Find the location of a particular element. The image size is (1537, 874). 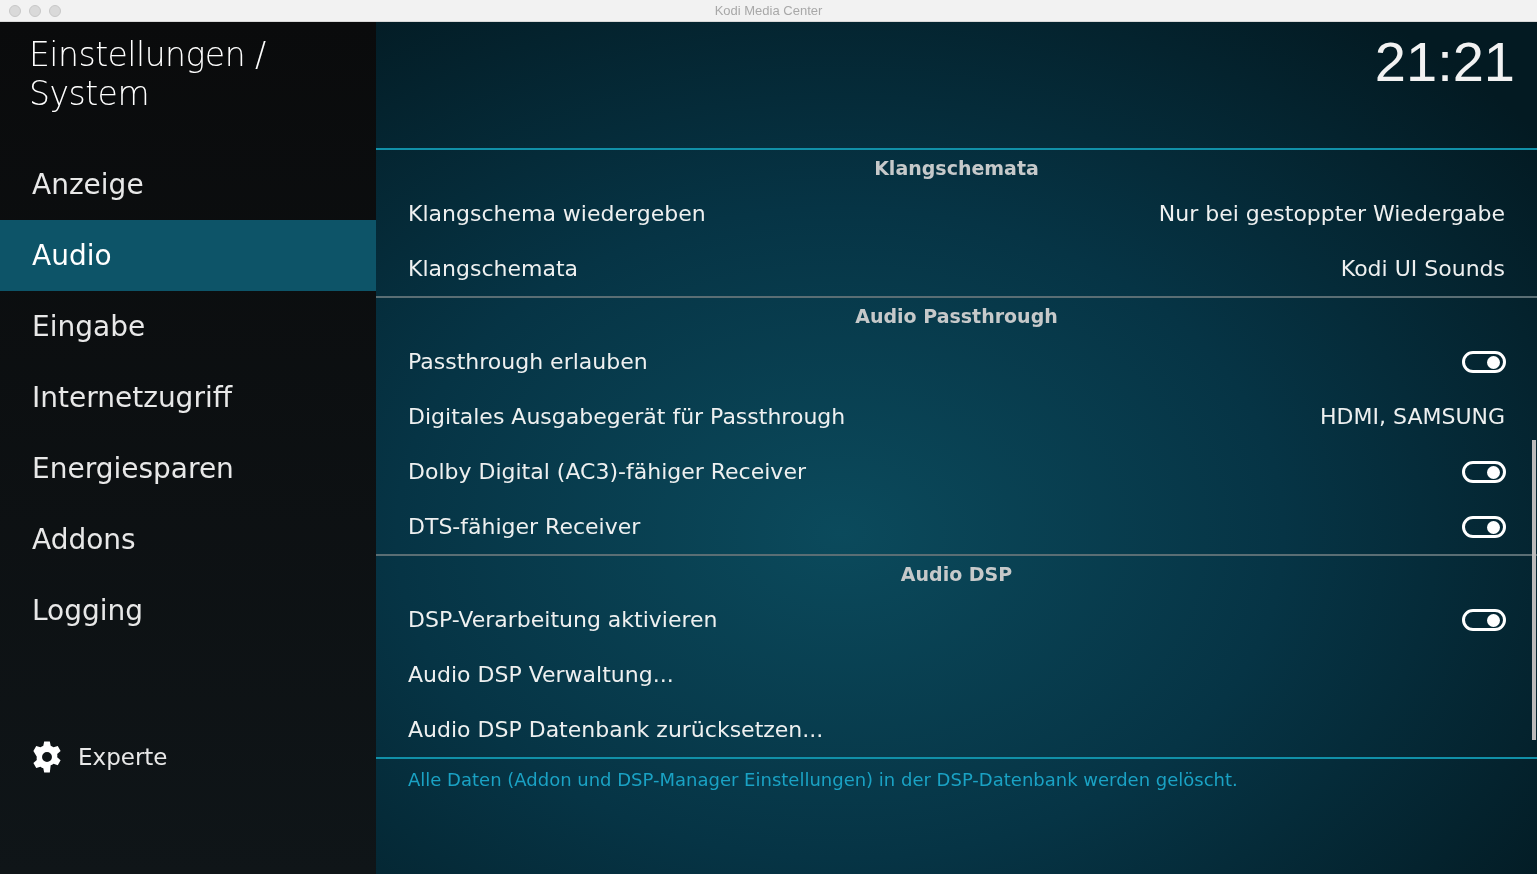

category-item: Energiesparen is located at coordinates (188, 468).